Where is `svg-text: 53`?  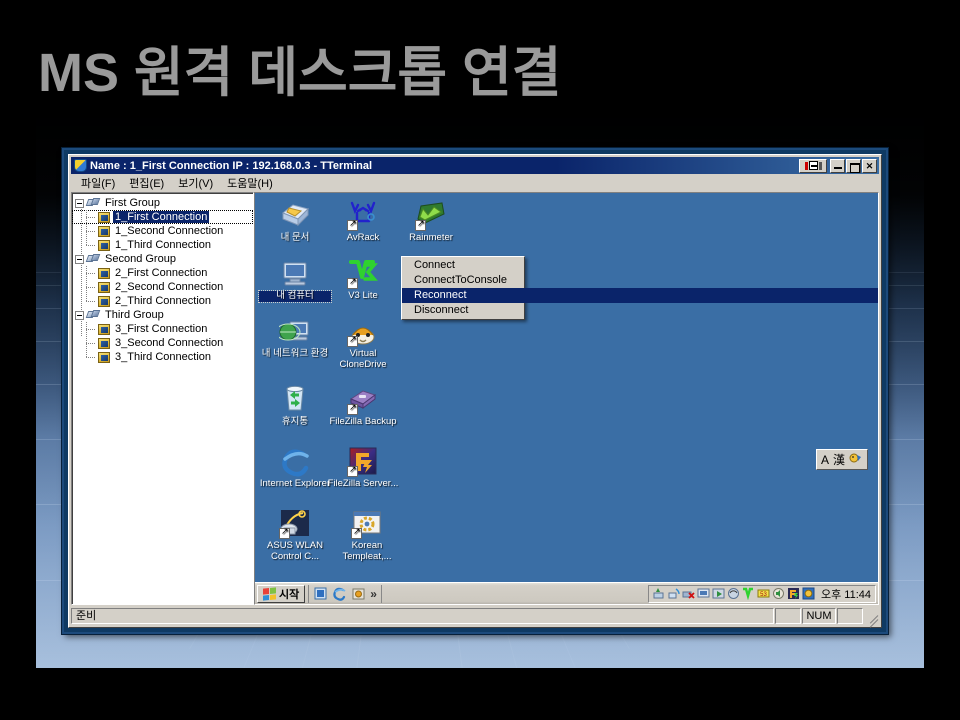 svg-text: 53 is located at coordinates (763, 595).